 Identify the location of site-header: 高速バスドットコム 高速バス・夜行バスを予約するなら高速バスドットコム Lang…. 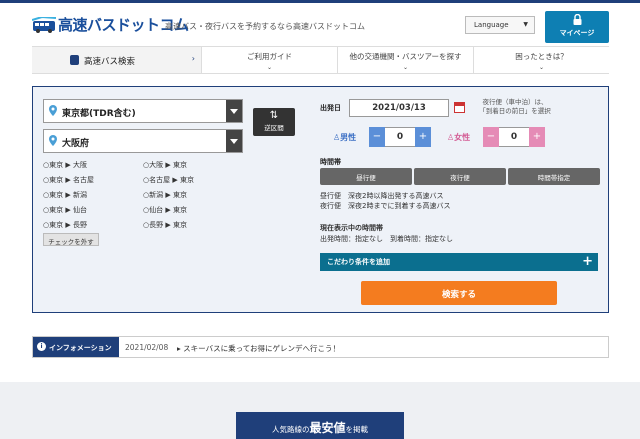
(320, 24).